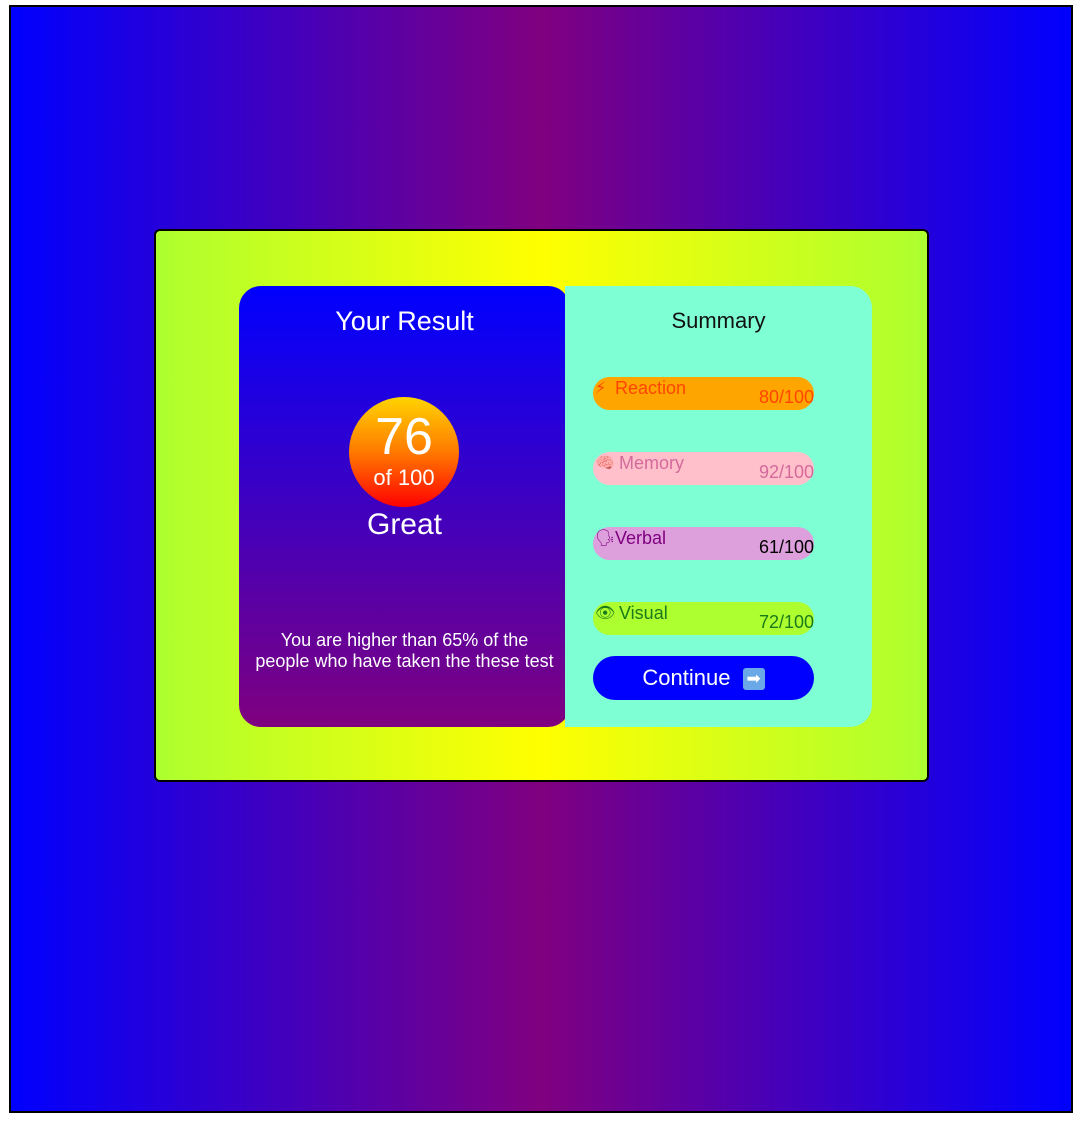 This screenshot has height=1122, width=1079. Describe the element at coordinates (786, 397) in the screenshot. I see `summary-item-value: 80/100` at that location.